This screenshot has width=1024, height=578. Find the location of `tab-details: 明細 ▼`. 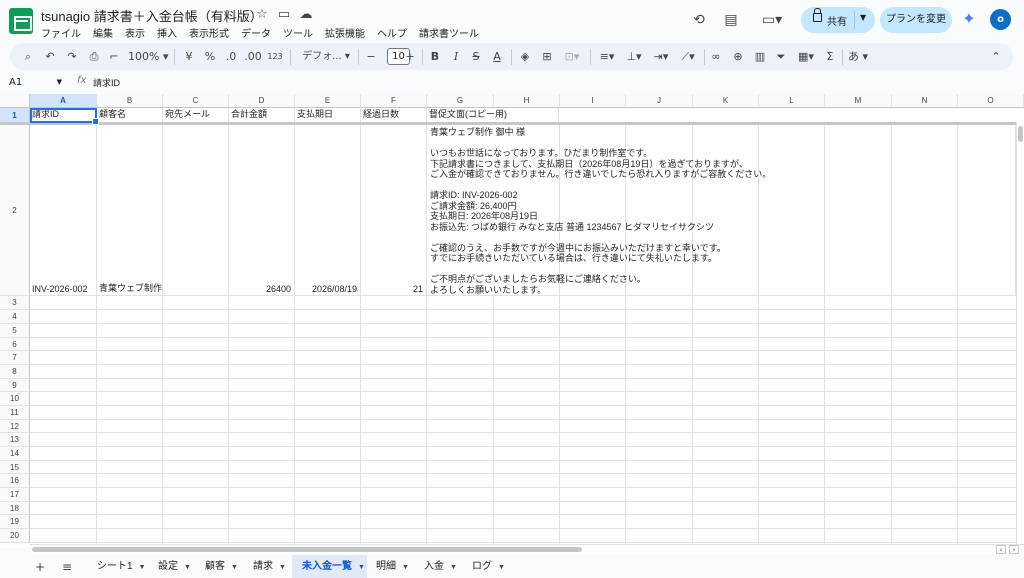

tab-details: 明細 ▼ is located at coordinates (389, 566).